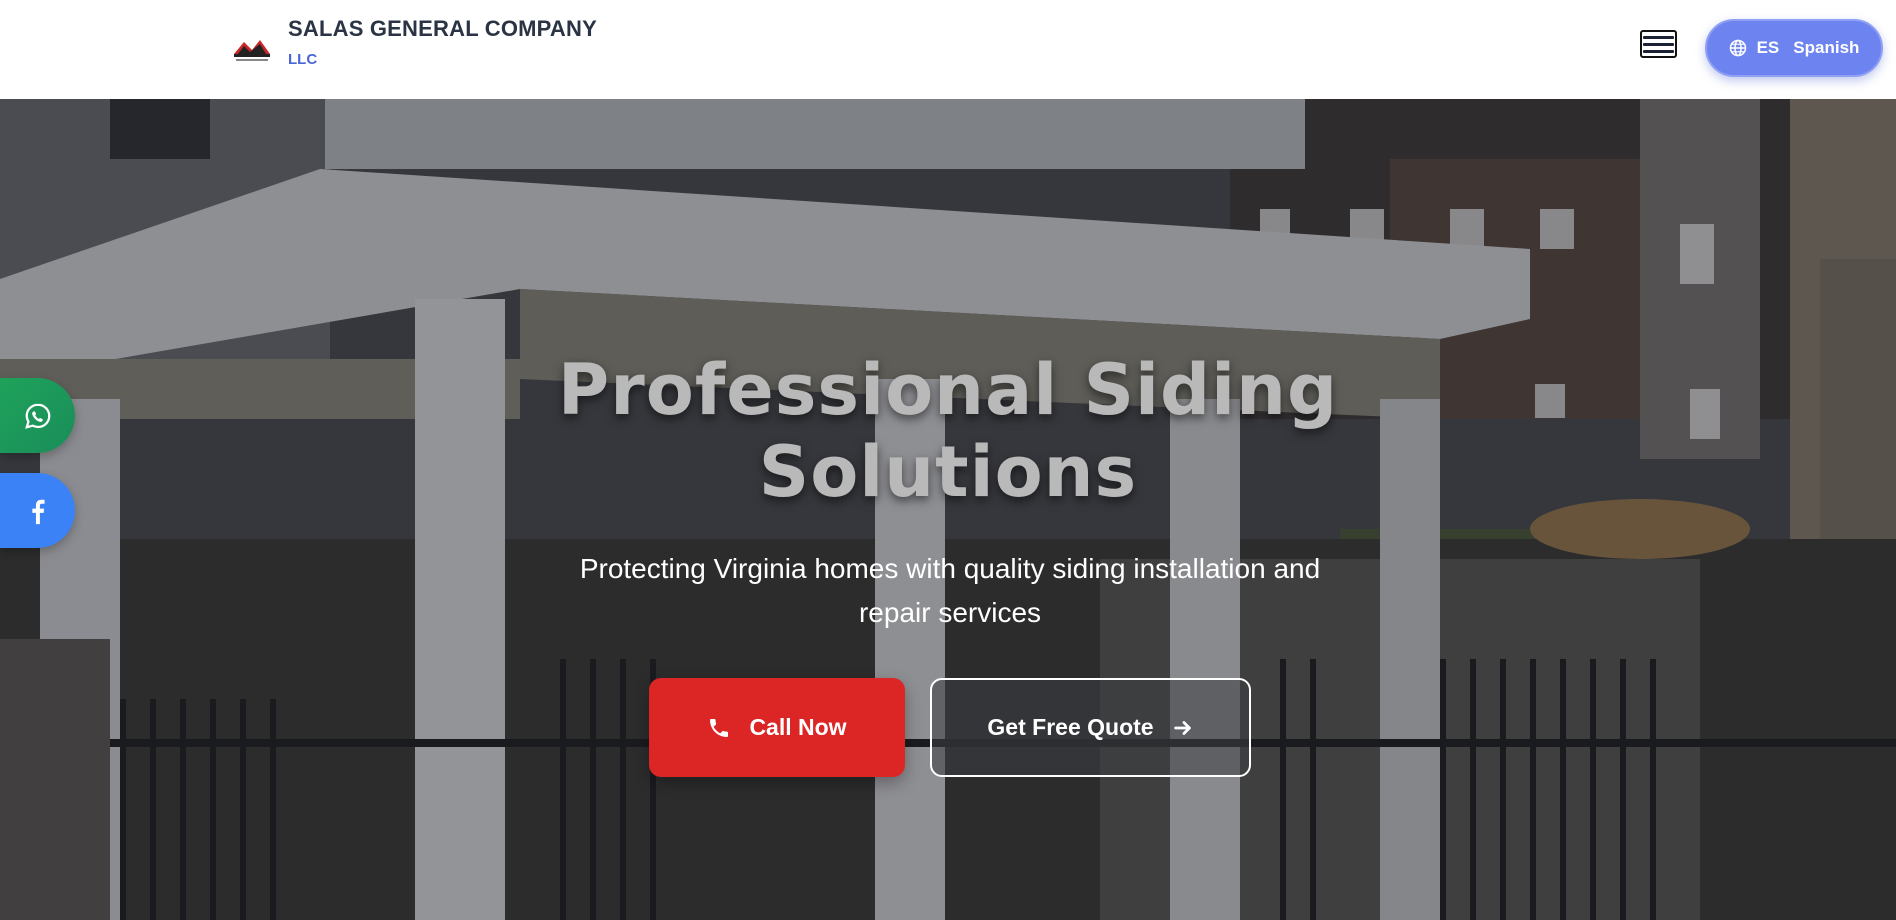  I want to click on get-free-quote-button: Get Free Quote, so click(1090, 727).